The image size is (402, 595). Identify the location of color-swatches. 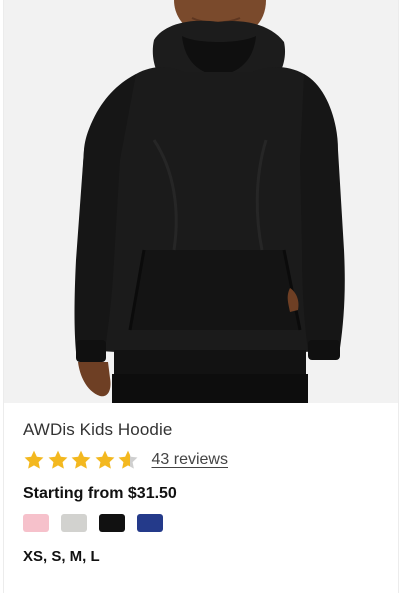
(99, 523).